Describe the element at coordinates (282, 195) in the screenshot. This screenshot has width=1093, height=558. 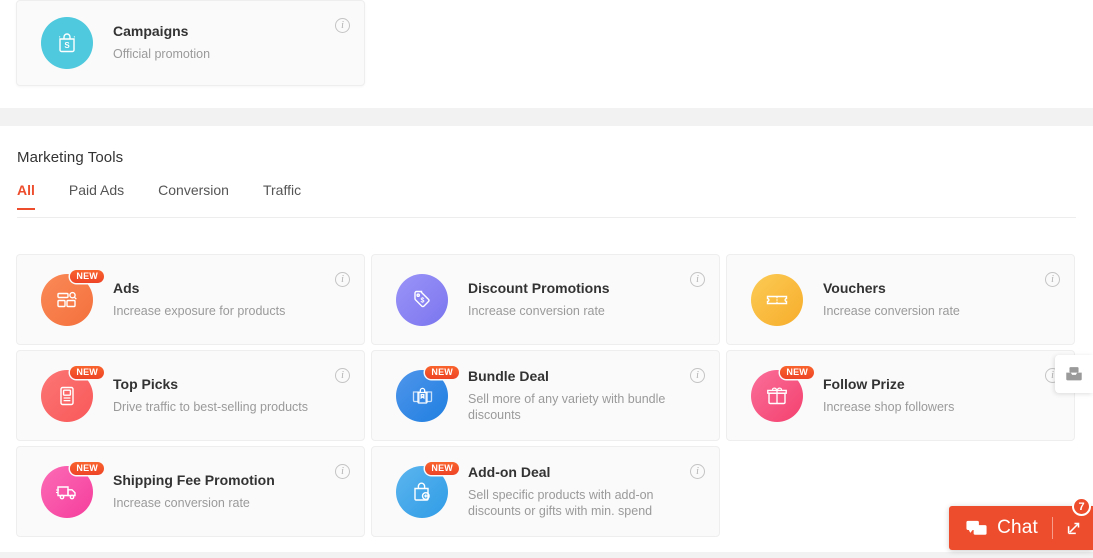
I see `tab-traffic: Traffic` at that location.